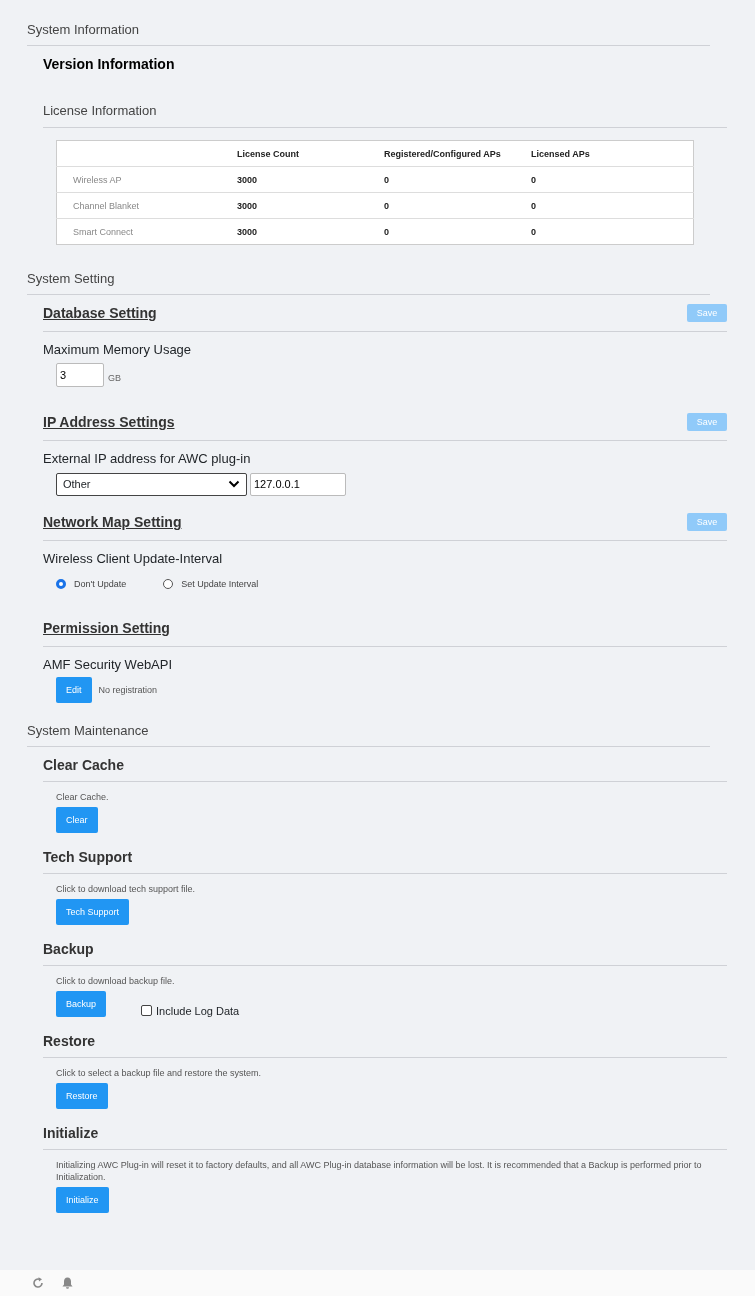 This screenshot has width=755, height=1296. What do you see at coordinates (83, 30) in the screenshot?
I see `section-title: System Information` at bounding box center [83, 30].